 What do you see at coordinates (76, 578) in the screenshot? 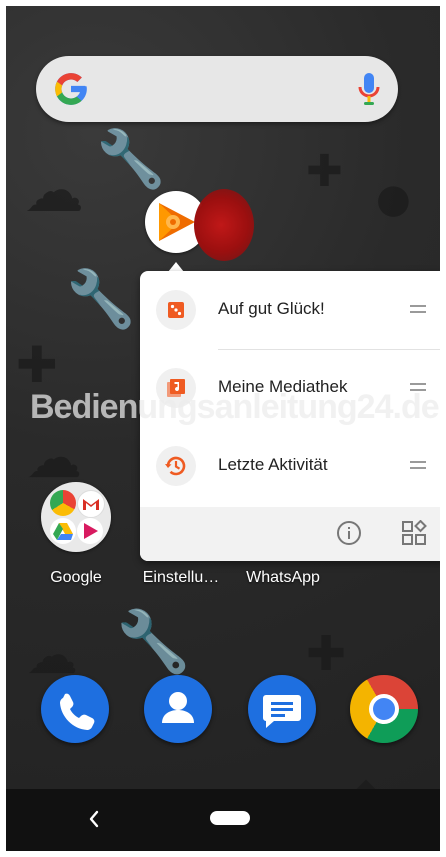
I see `app-label-google: Google` at bounding box center [76, 578].